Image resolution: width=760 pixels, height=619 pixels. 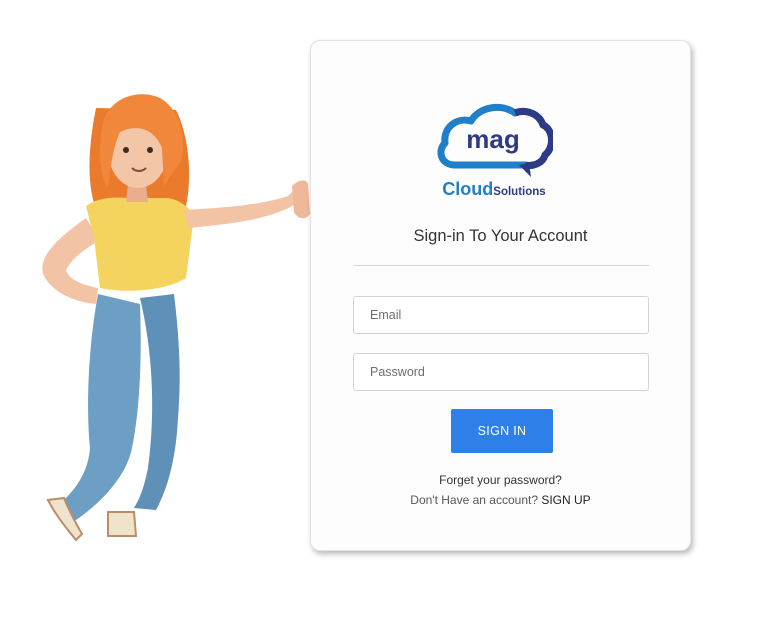 What do you see at coordinates (500, 480) in the screenshot?
I see `forgot-password-link: Forget your password?` at bounding box center [500, 480].